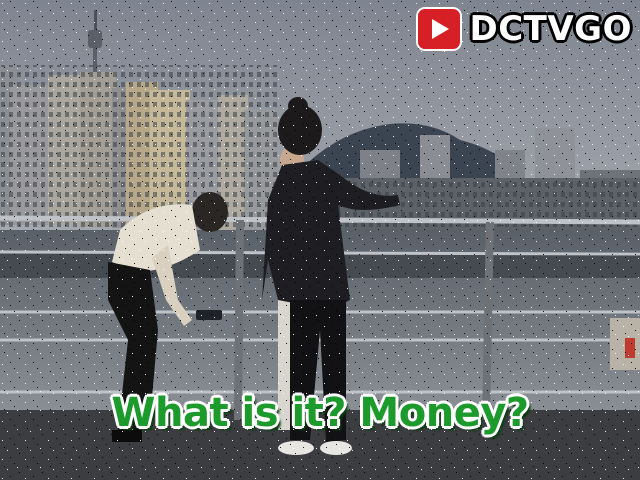 The height and width of the screenshot is (480, 640). Describe the element at coordinates (320, 413) in the screenshot. I see `subtitle-caption: What is it? Money?` at that location.